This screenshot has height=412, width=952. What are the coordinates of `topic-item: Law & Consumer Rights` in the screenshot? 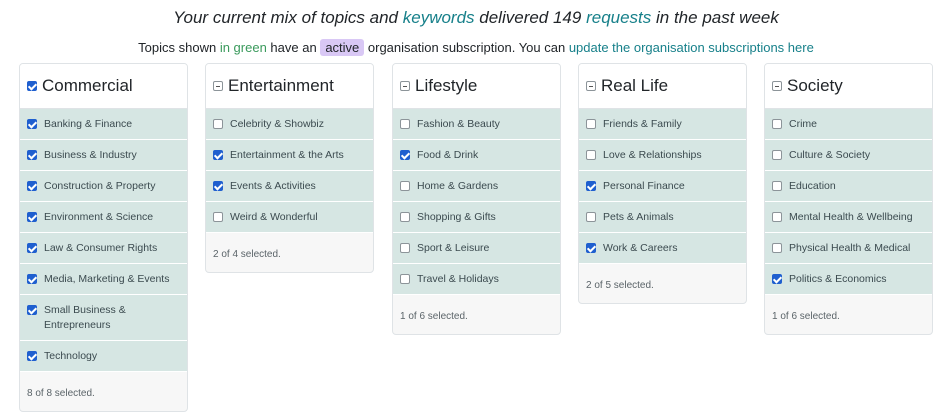 It's located at (103, 248).